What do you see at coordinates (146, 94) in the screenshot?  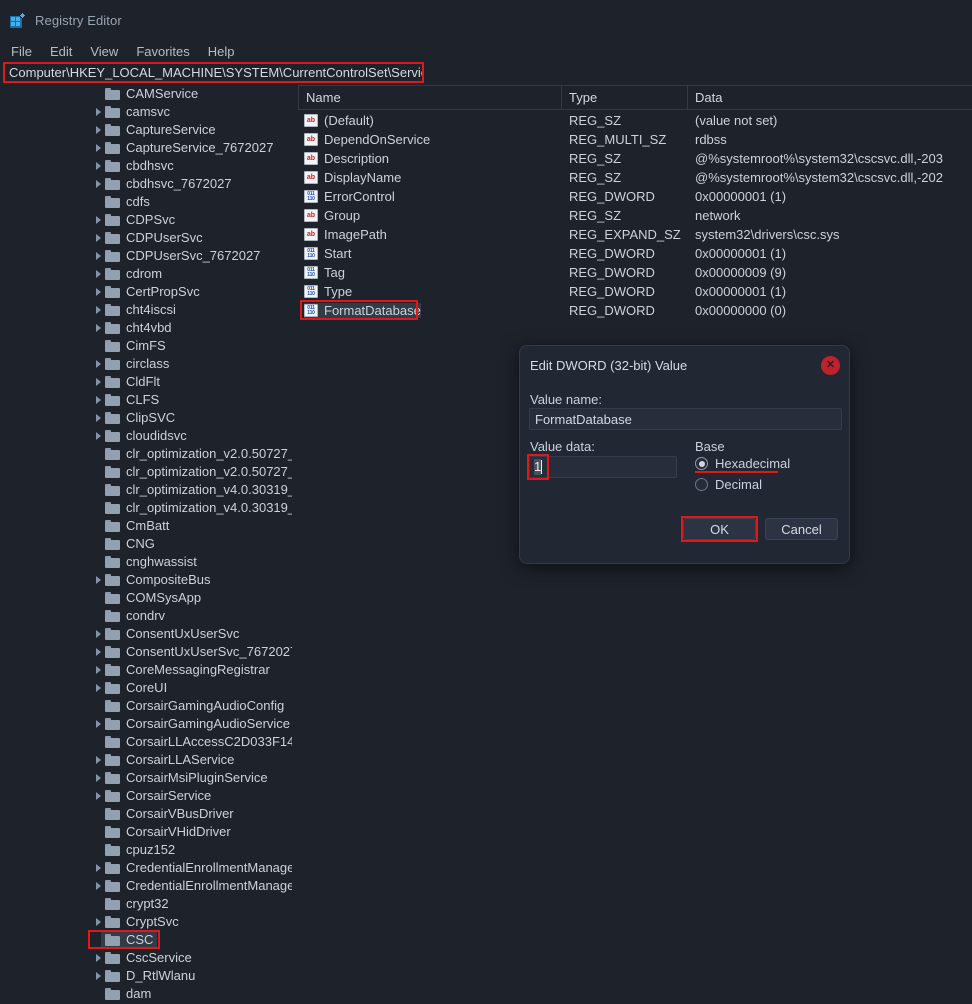 I see `tree-item: CAMService` at bounding box center [146, 94].